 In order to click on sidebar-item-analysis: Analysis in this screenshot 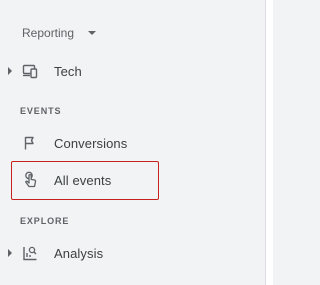, I will do `click(132, 253)`.